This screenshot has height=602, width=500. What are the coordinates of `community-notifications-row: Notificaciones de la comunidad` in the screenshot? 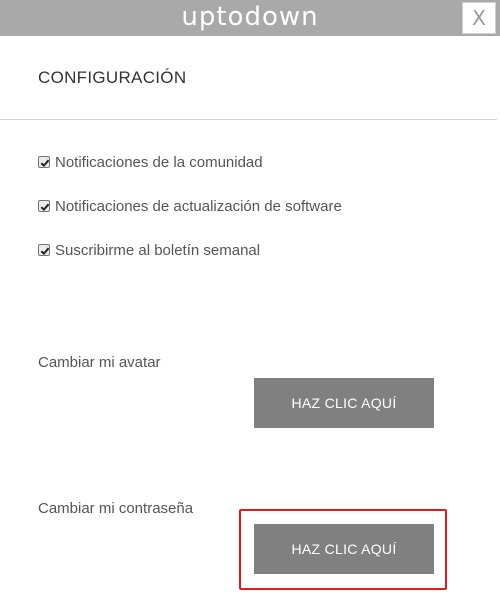 It's located at (150, 162).